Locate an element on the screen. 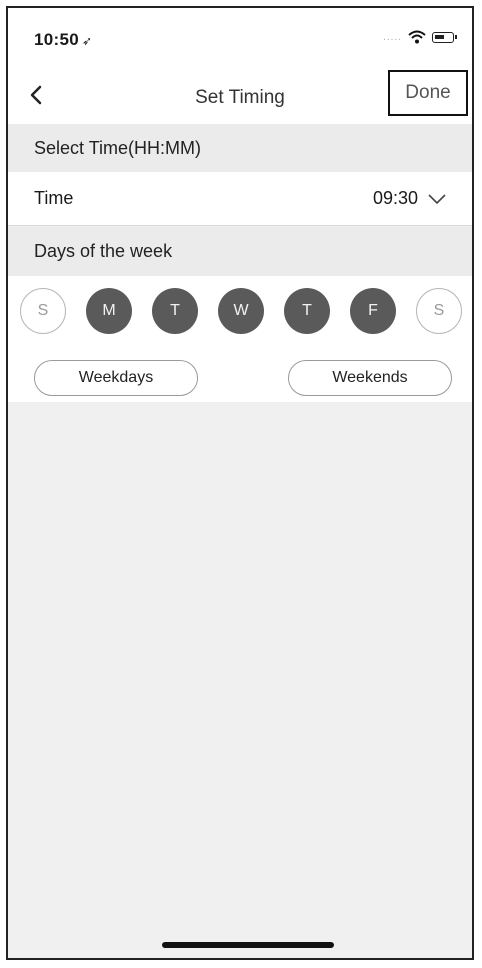 The image size is (482, 968). time-value: 09:30 is located at coordinates (395, 198).